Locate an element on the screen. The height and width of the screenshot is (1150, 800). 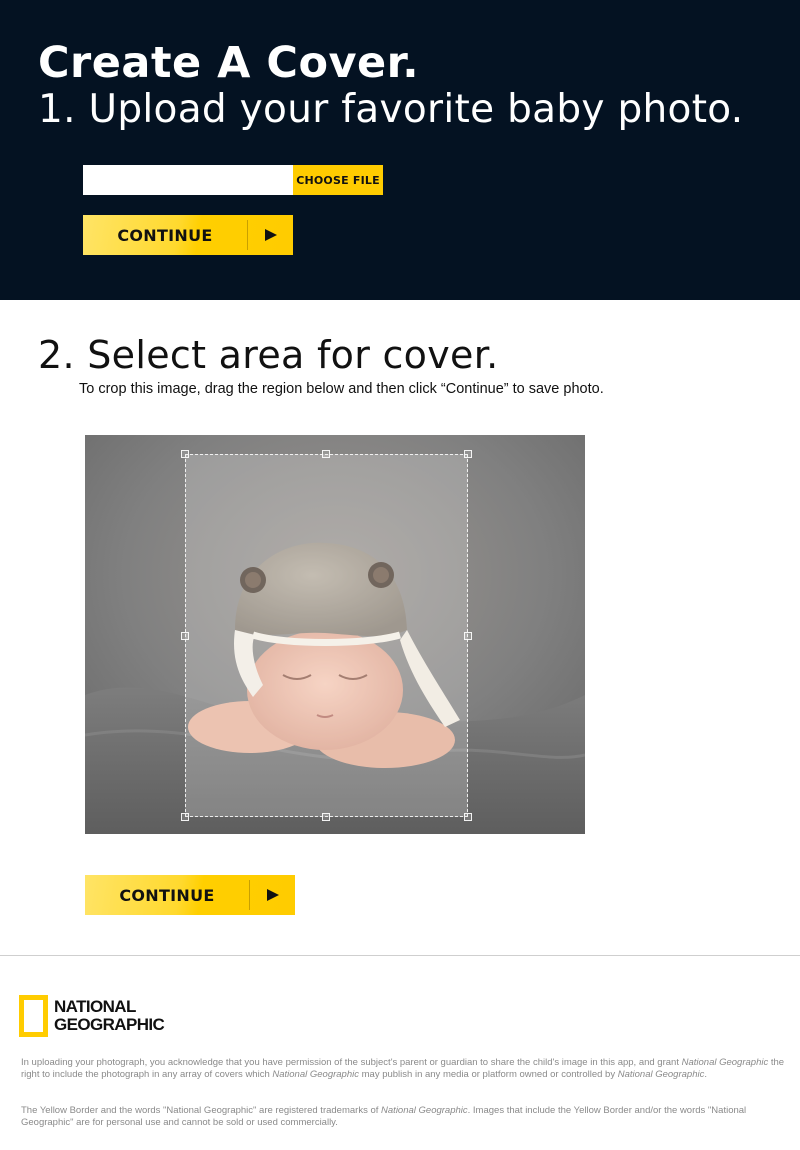
crop-selection-region is located at coordinates (326, 635).